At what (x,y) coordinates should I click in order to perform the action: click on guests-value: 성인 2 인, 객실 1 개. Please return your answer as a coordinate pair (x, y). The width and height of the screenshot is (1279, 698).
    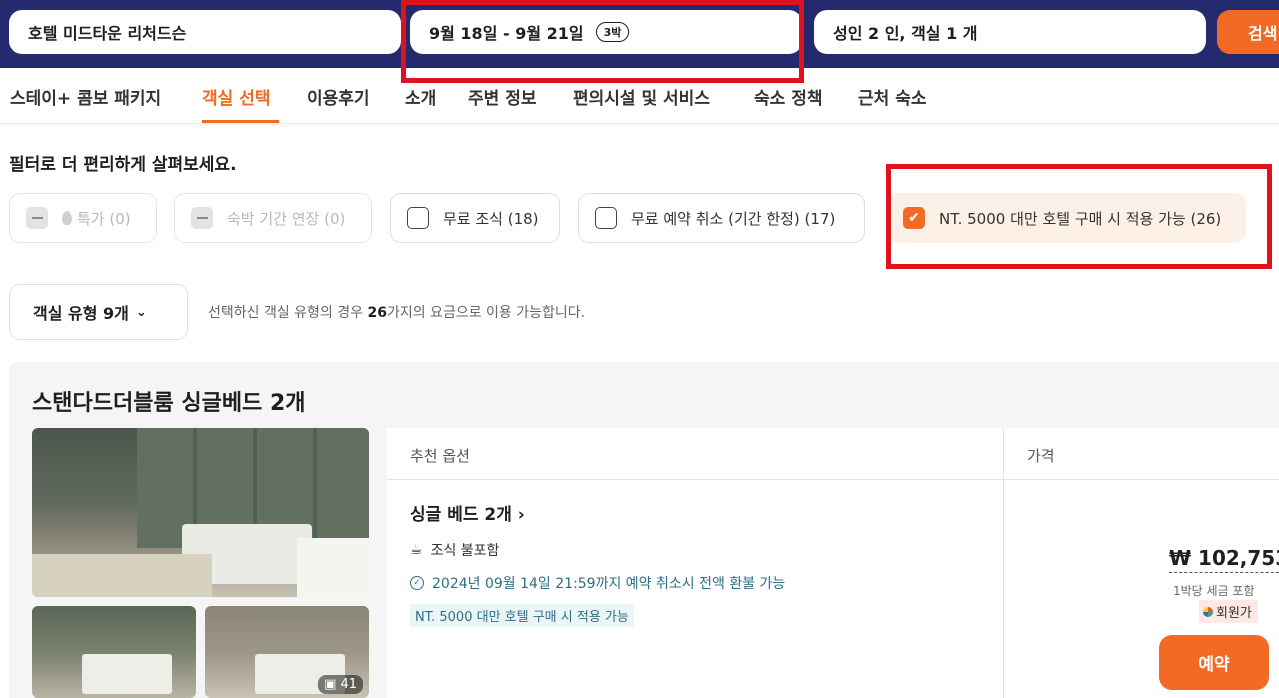
    Looking at the image, I should click on (905, 33).